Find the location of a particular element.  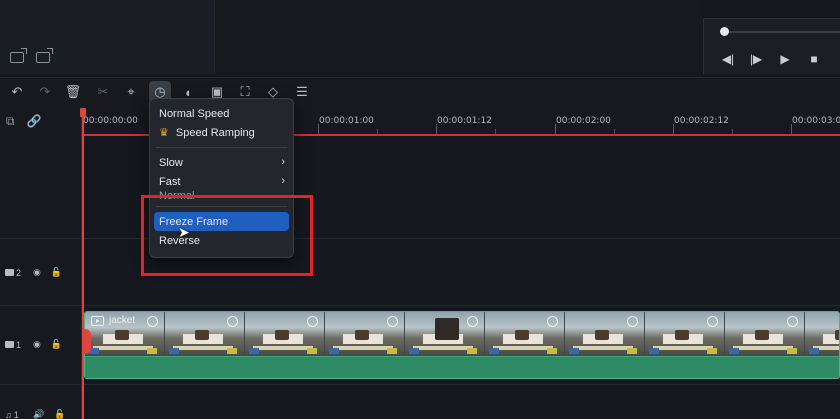

track-controls: 2 ◉ 🔓 is located at coordinates (33, 272).